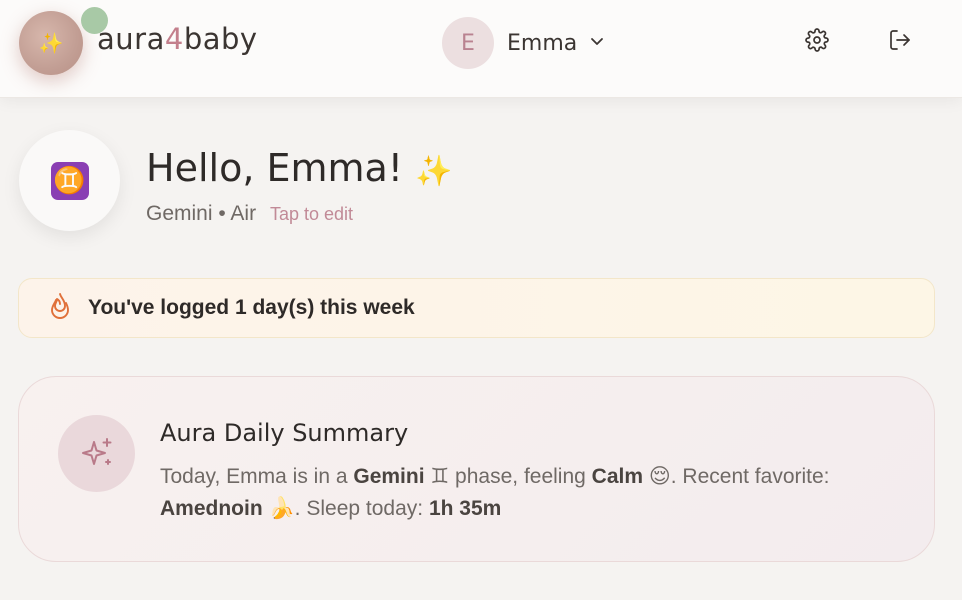 The height and width of the screenshot is (600, 962). I want to click on settings-button, so click(817, 42).